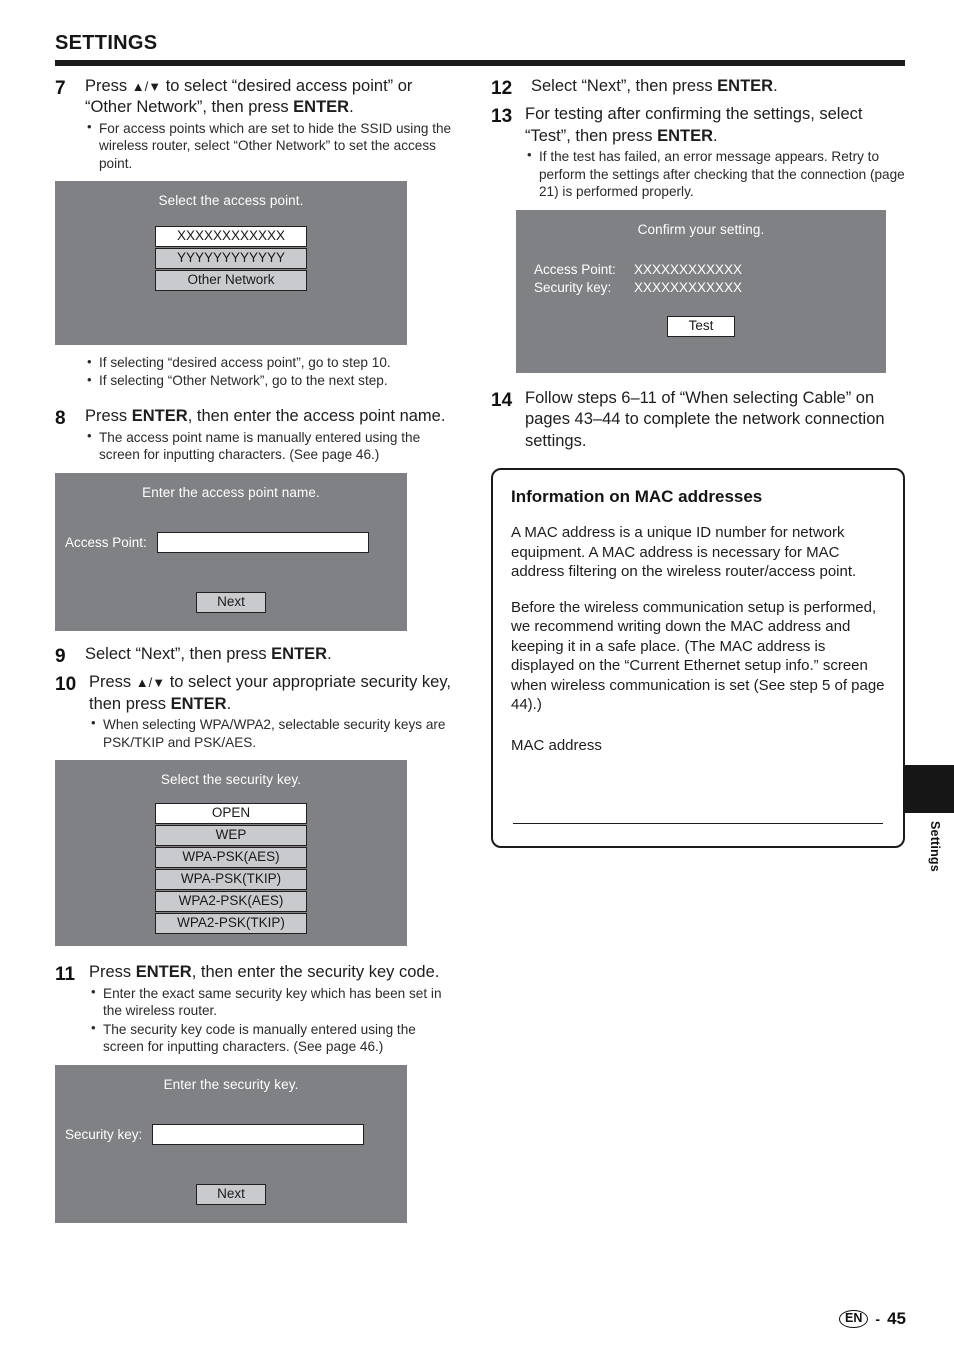 The height and width of the screenshot is (1354, 954). What do you see at coordinates (231, 902) in the screenshot?
I see `security-key-list-item: WPA2-PSK(AES)` at bounding box center [231, 902].